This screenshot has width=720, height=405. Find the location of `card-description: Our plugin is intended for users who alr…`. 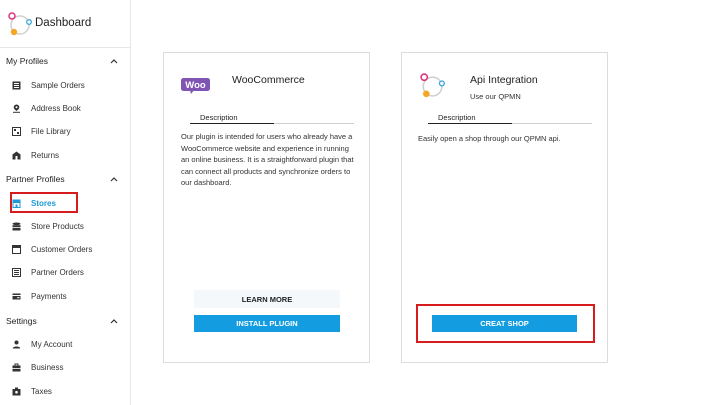

card-description: Our plugin is intended for users who alr… is located at coordinates (267, 159).